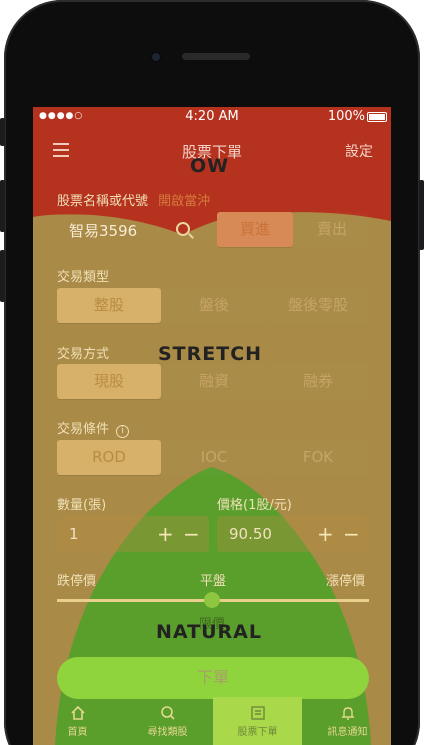 Image resolution: width=424 pixels, height=745 pixels. What do you see at coordinates (191, 534) in the screenshot?
I see `quantity-minus-button: −` at bounding box center [191, 534].